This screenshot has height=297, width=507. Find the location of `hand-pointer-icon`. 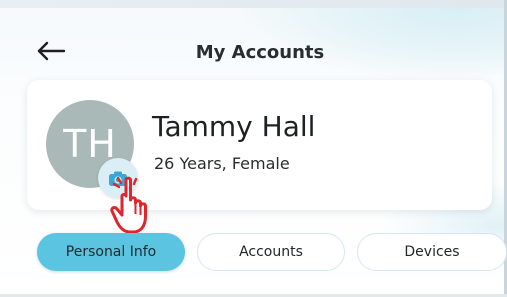

hand-pointer-icon is located at coordinates (128, 205).